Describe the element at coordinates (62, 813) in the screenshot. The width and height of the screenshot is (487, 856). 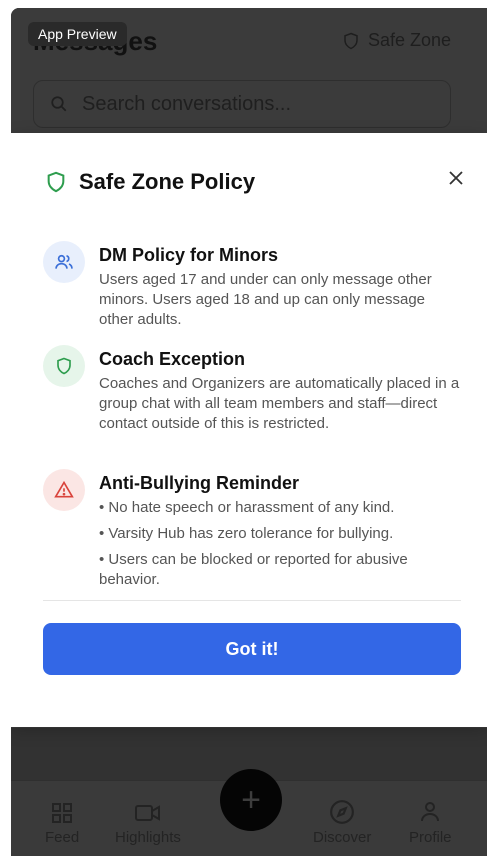
I see `grid-icon` at that location.